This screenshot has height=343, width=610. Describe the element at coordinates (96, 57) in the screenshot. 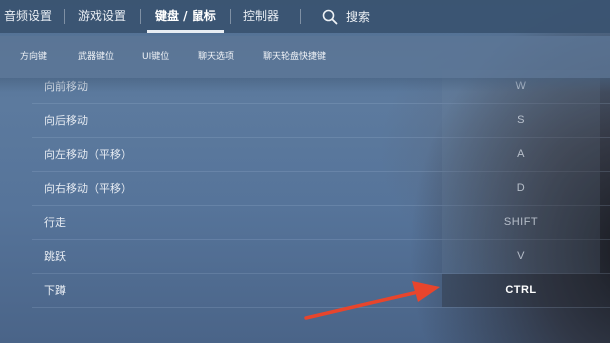

I see `subtab-weapon-keys: 武器键位` at that location.